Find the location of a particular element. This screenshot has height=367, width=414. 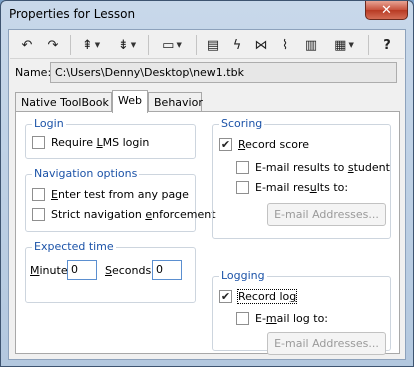

connector-icon: ⋈ is located at coordinates (261, 45).